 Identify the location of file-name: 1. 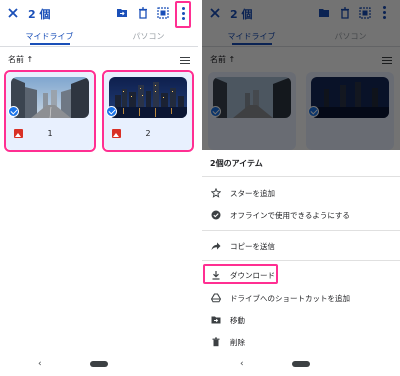
(50, 133).